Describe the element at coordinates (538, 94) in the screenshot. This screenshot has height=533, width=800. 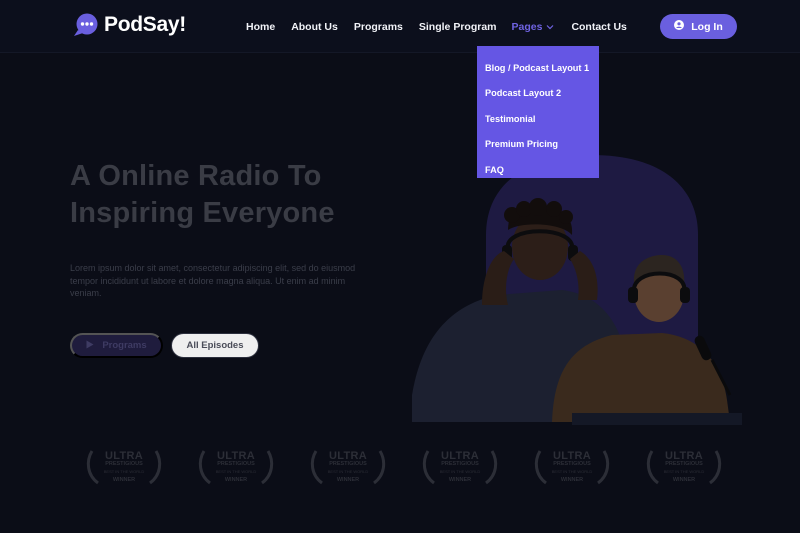
I see `dropdown-item-podcast-layout-2: Podcast Layout 2` at that location.